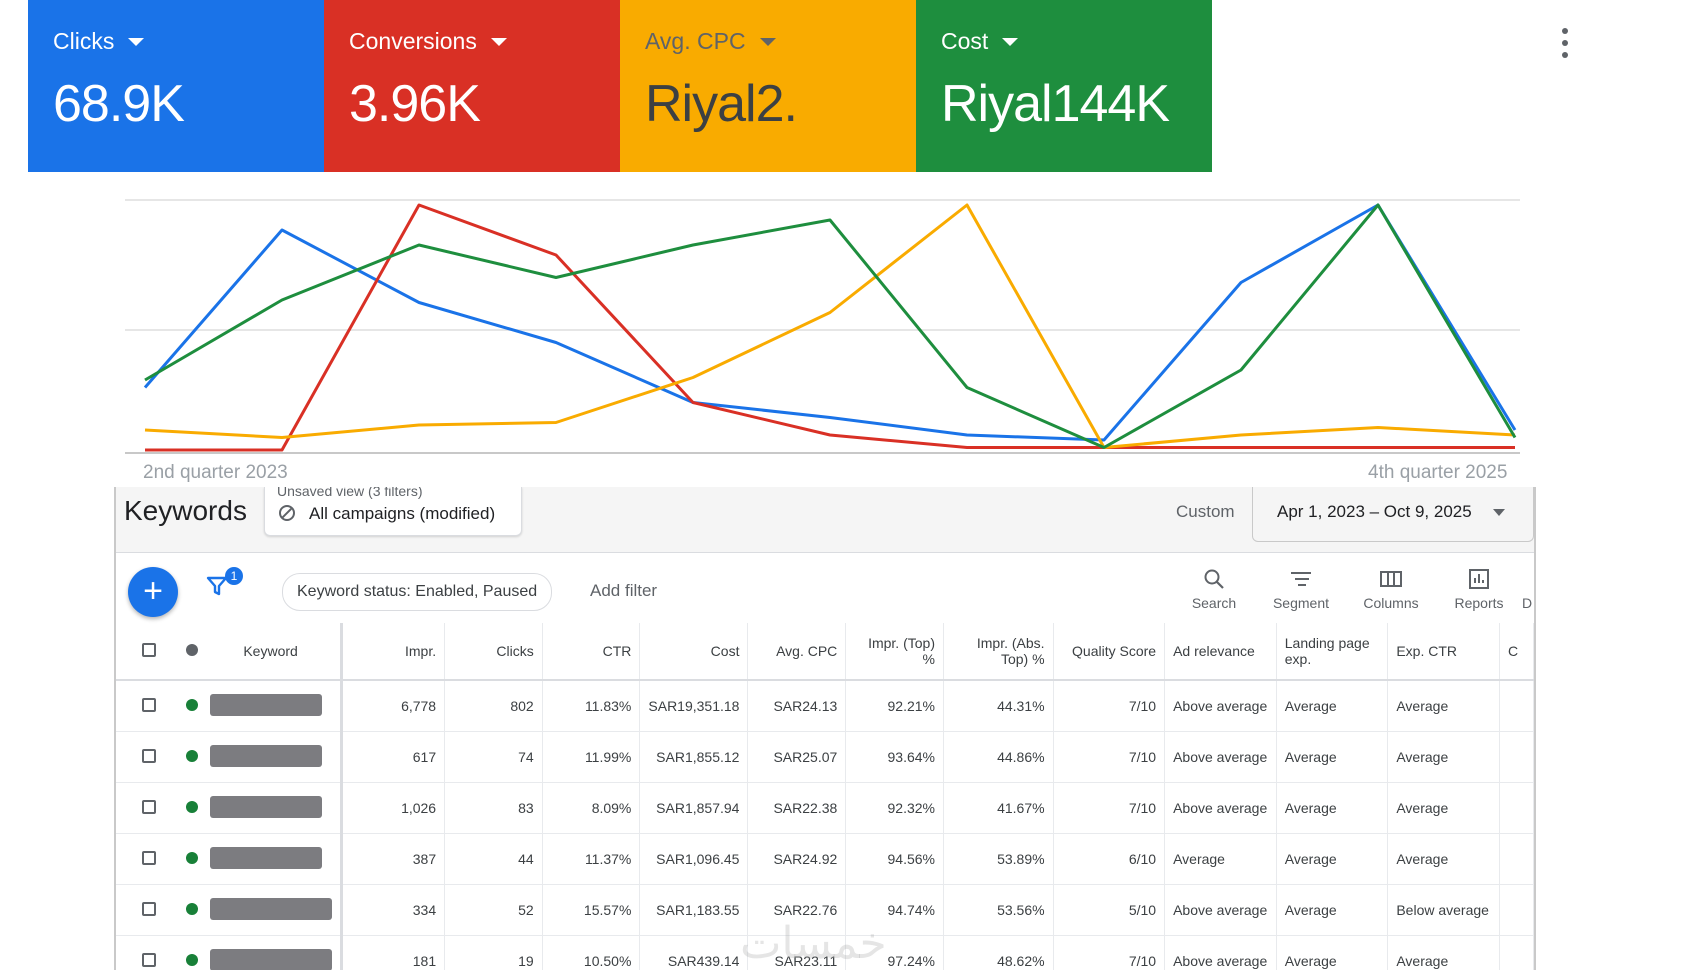 The image size is (1700, 970). I want to click on impr-cell: 181, so click(393, 952).